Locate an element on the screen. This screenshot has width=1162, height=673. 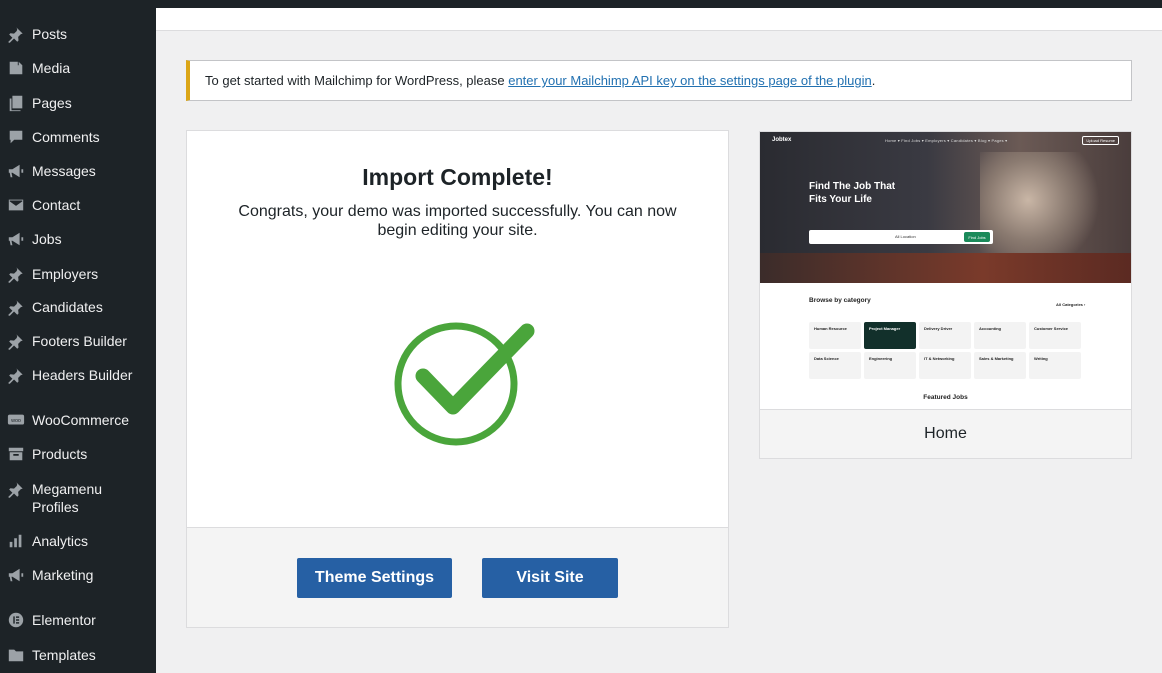
preview-category: Accounting is located at coordinates (1000, 335).